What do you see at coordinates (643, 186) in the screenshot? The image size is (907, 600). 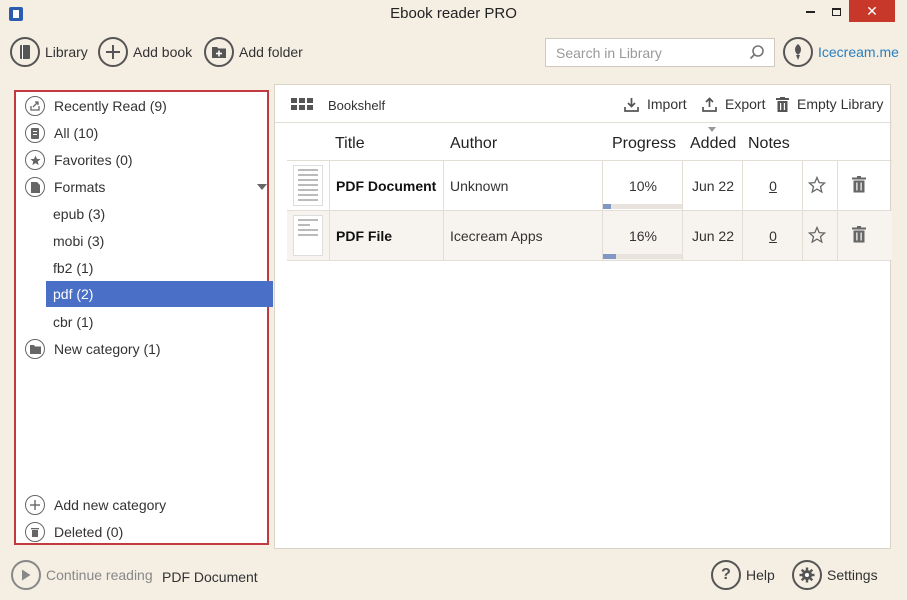 I see `book-progress: 10%` at bounding box center [643, 186].